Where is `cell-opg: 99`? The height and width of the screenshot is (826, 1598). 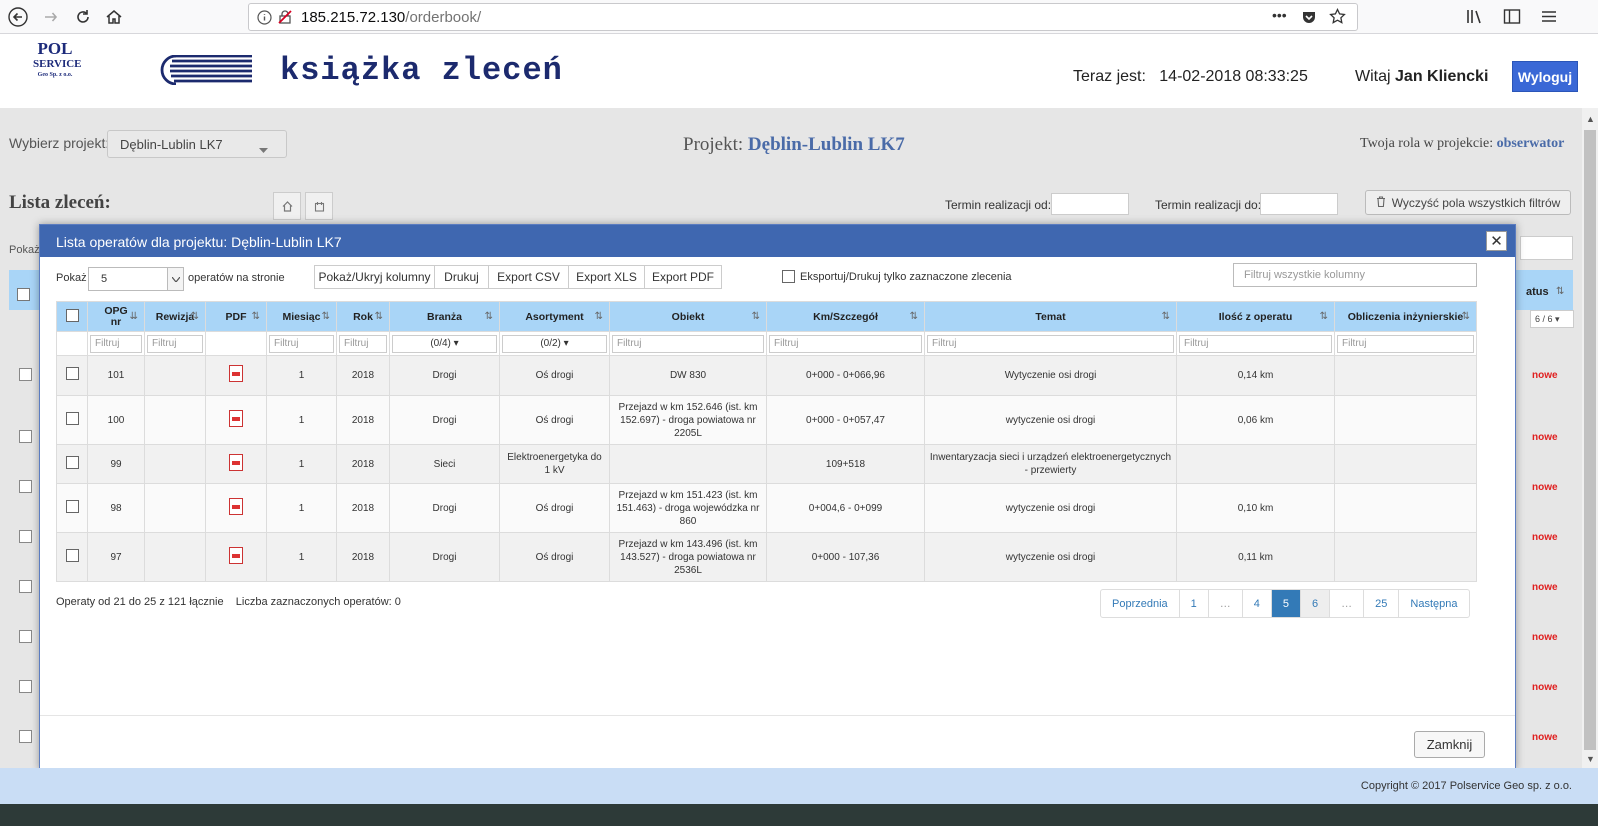 cell-opg: 99 is located at coordinates (116, 464).